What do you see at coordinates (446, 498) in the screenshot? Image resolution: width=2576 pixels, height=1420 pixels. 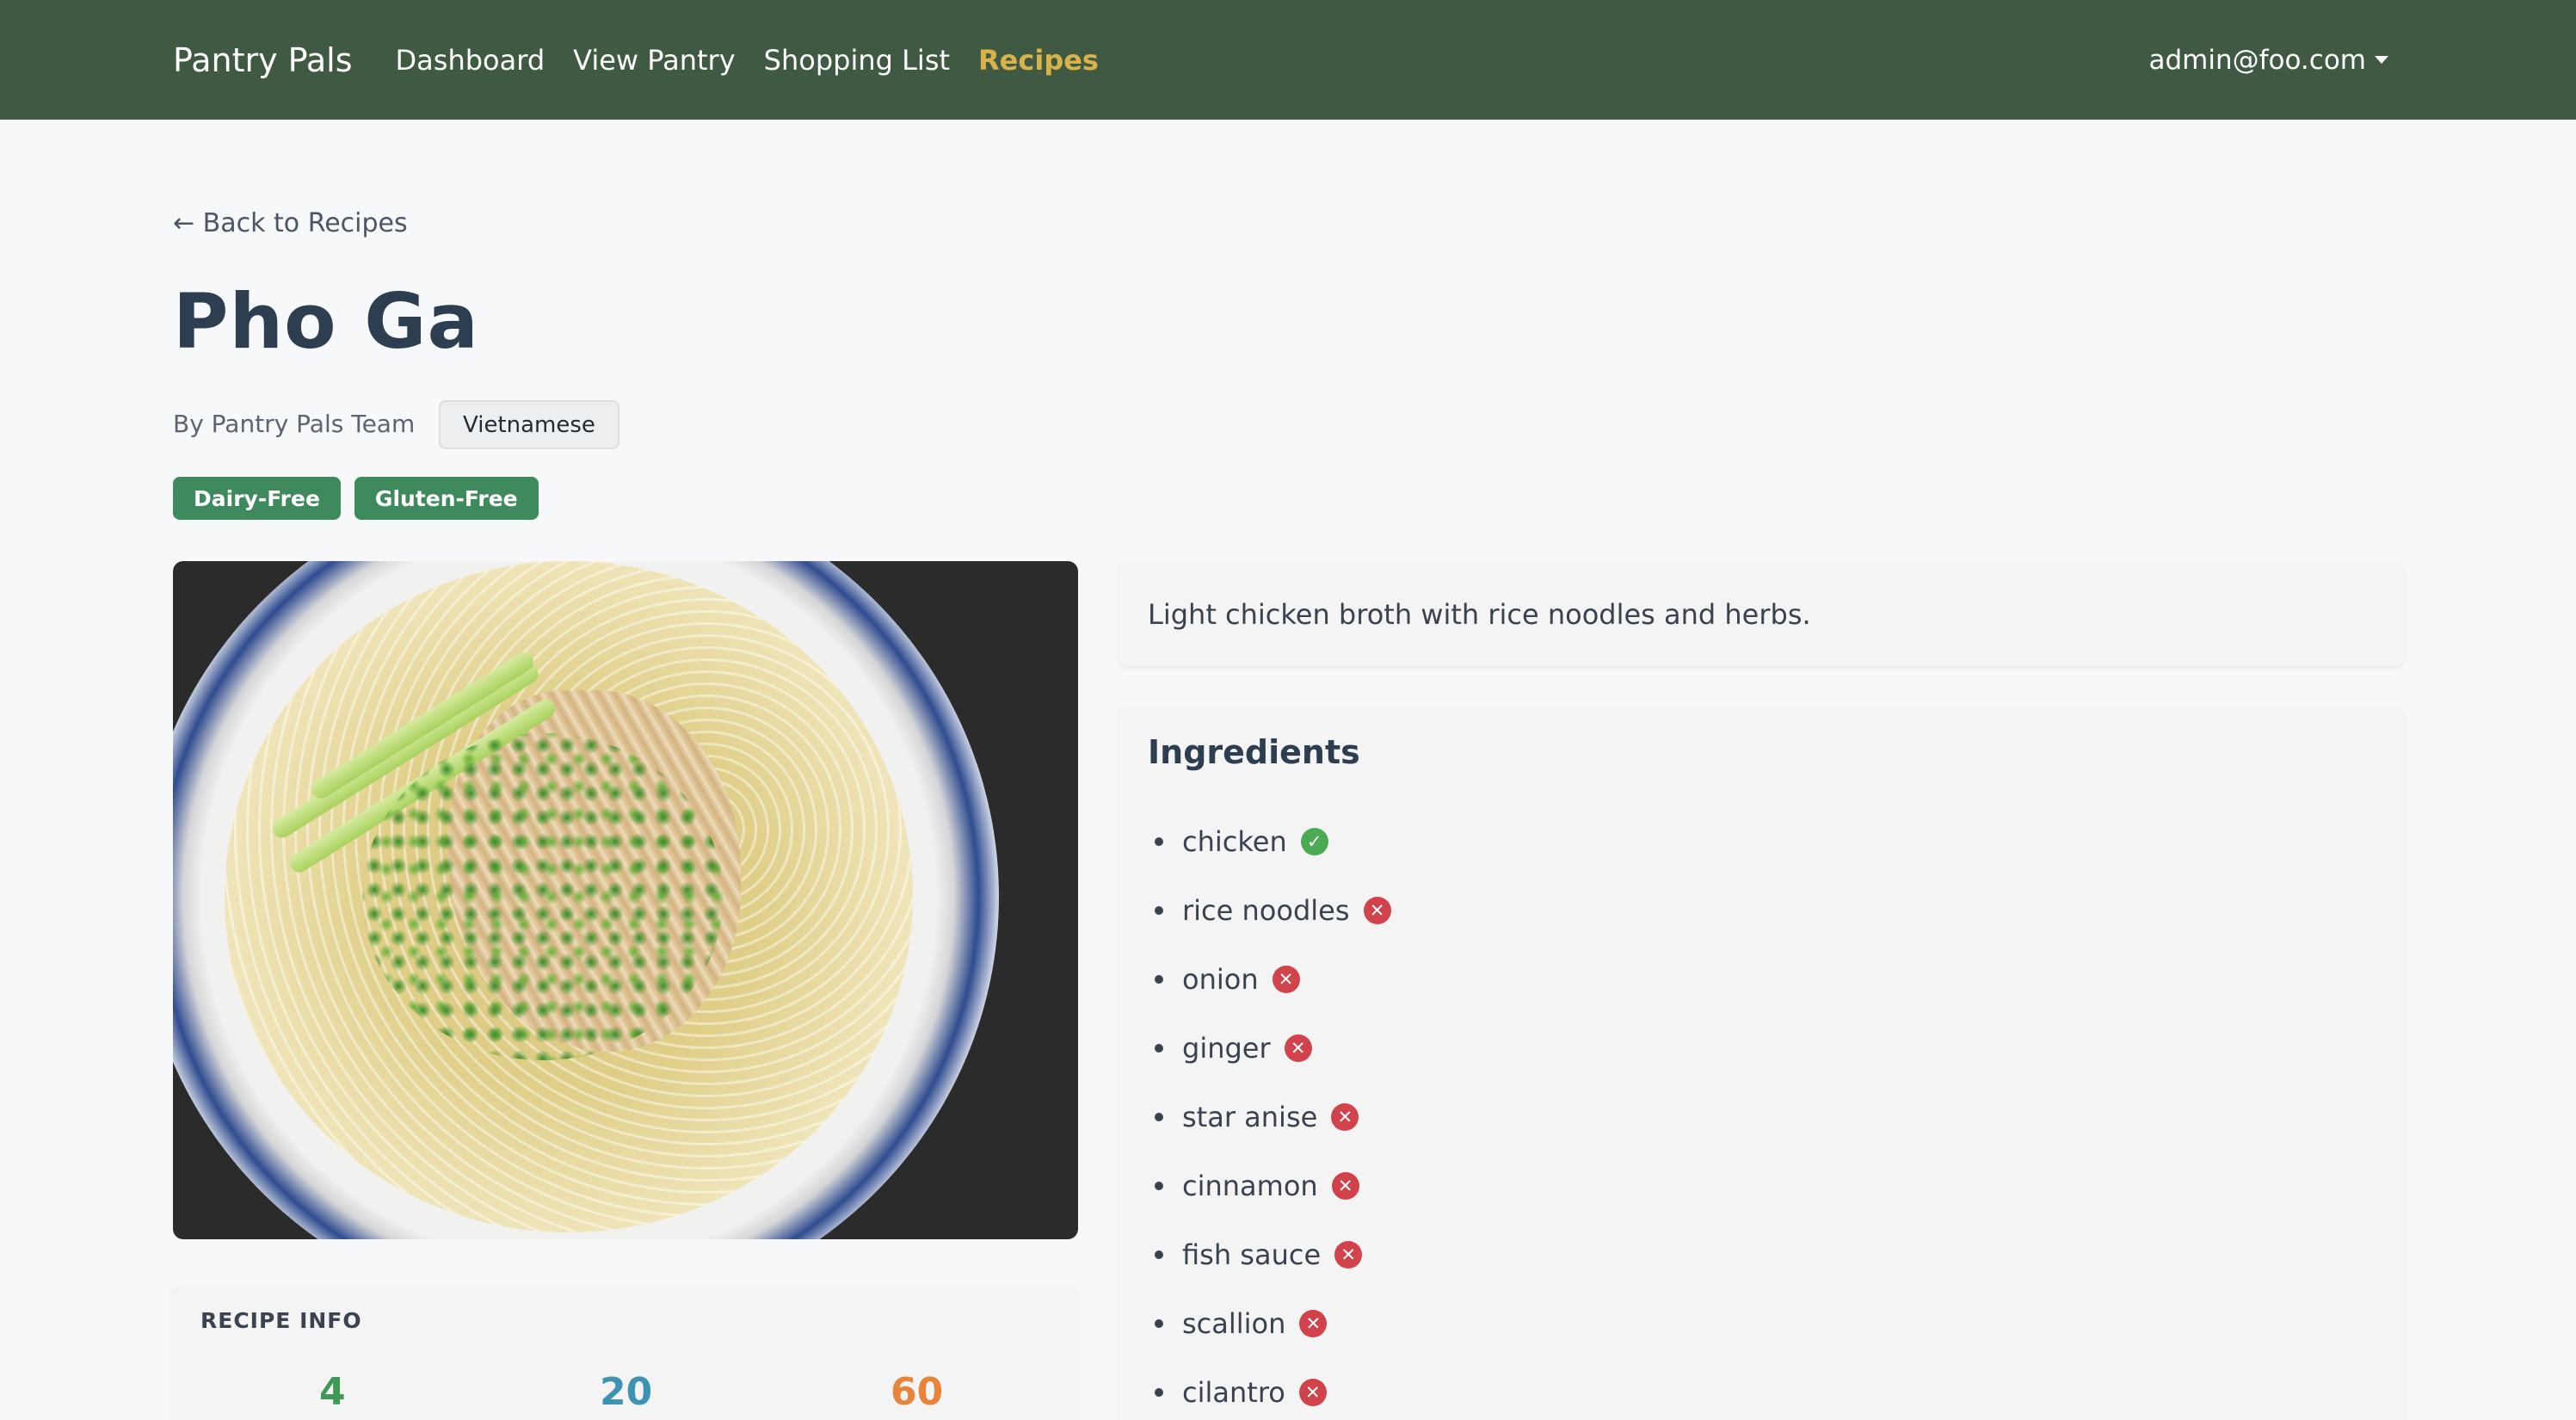 I see `diet-tag-gluten-free: Gluten-Free` at bounding box center [446, 498].